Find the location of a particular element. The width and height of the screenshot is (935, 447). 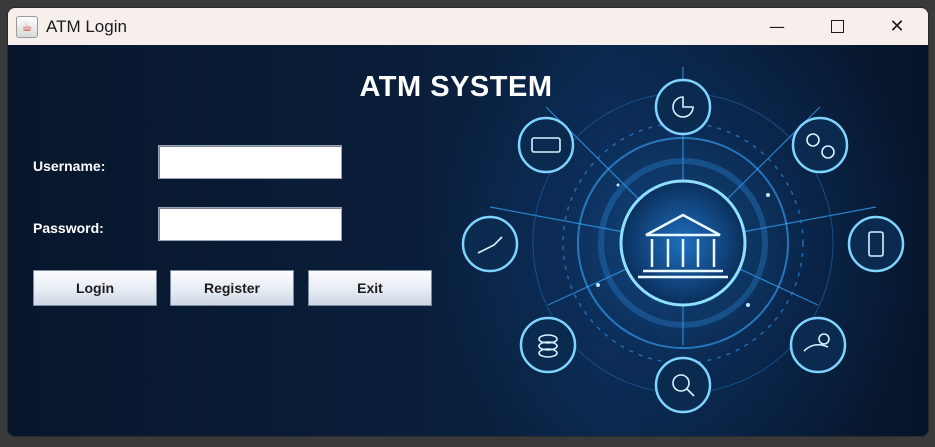

exit-button: Exit is located at coordinates (370, 288).